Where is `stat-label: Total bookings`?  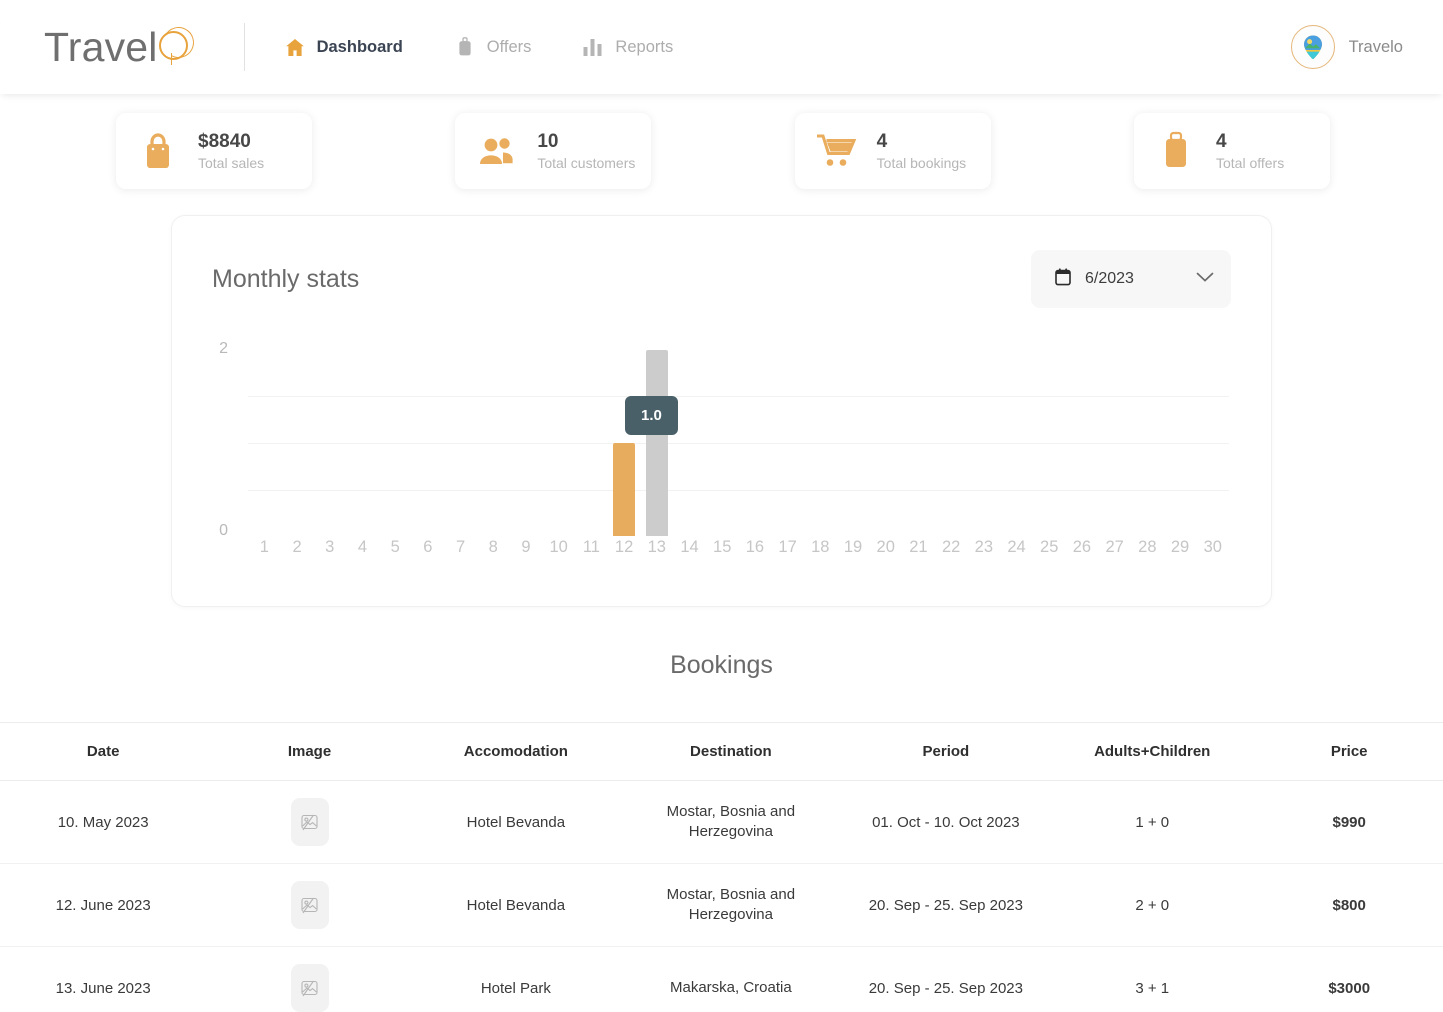
stat-label: Total bookings is located at coordinates (921, 162).